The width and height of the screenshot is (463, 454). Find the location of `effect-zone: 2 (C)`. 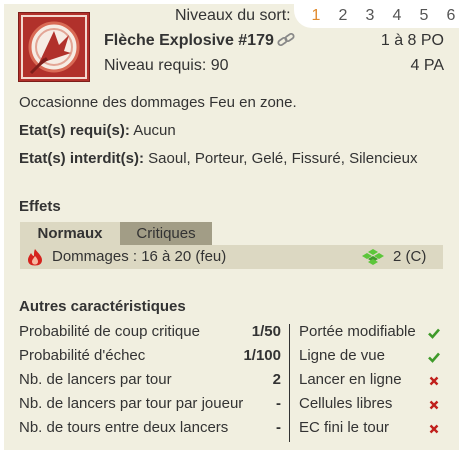

effect-zone: 2 (C) is located at coordinates (410, 256).